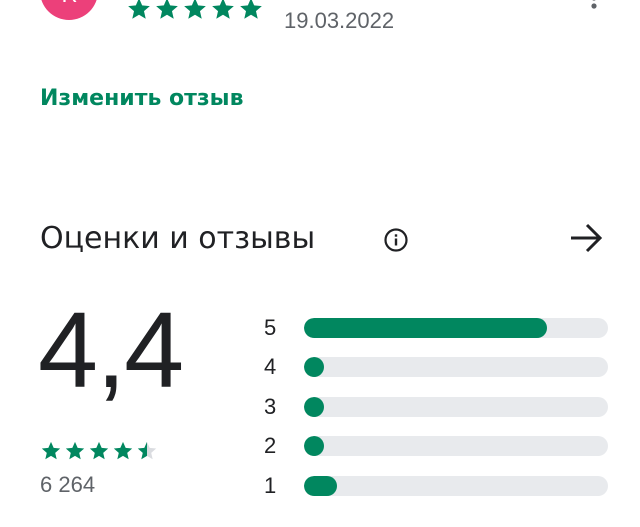 The height and width of the screenshot is (527, 640). I want to click on edit-review-button: Изменить отзыв, so click(142, 98).